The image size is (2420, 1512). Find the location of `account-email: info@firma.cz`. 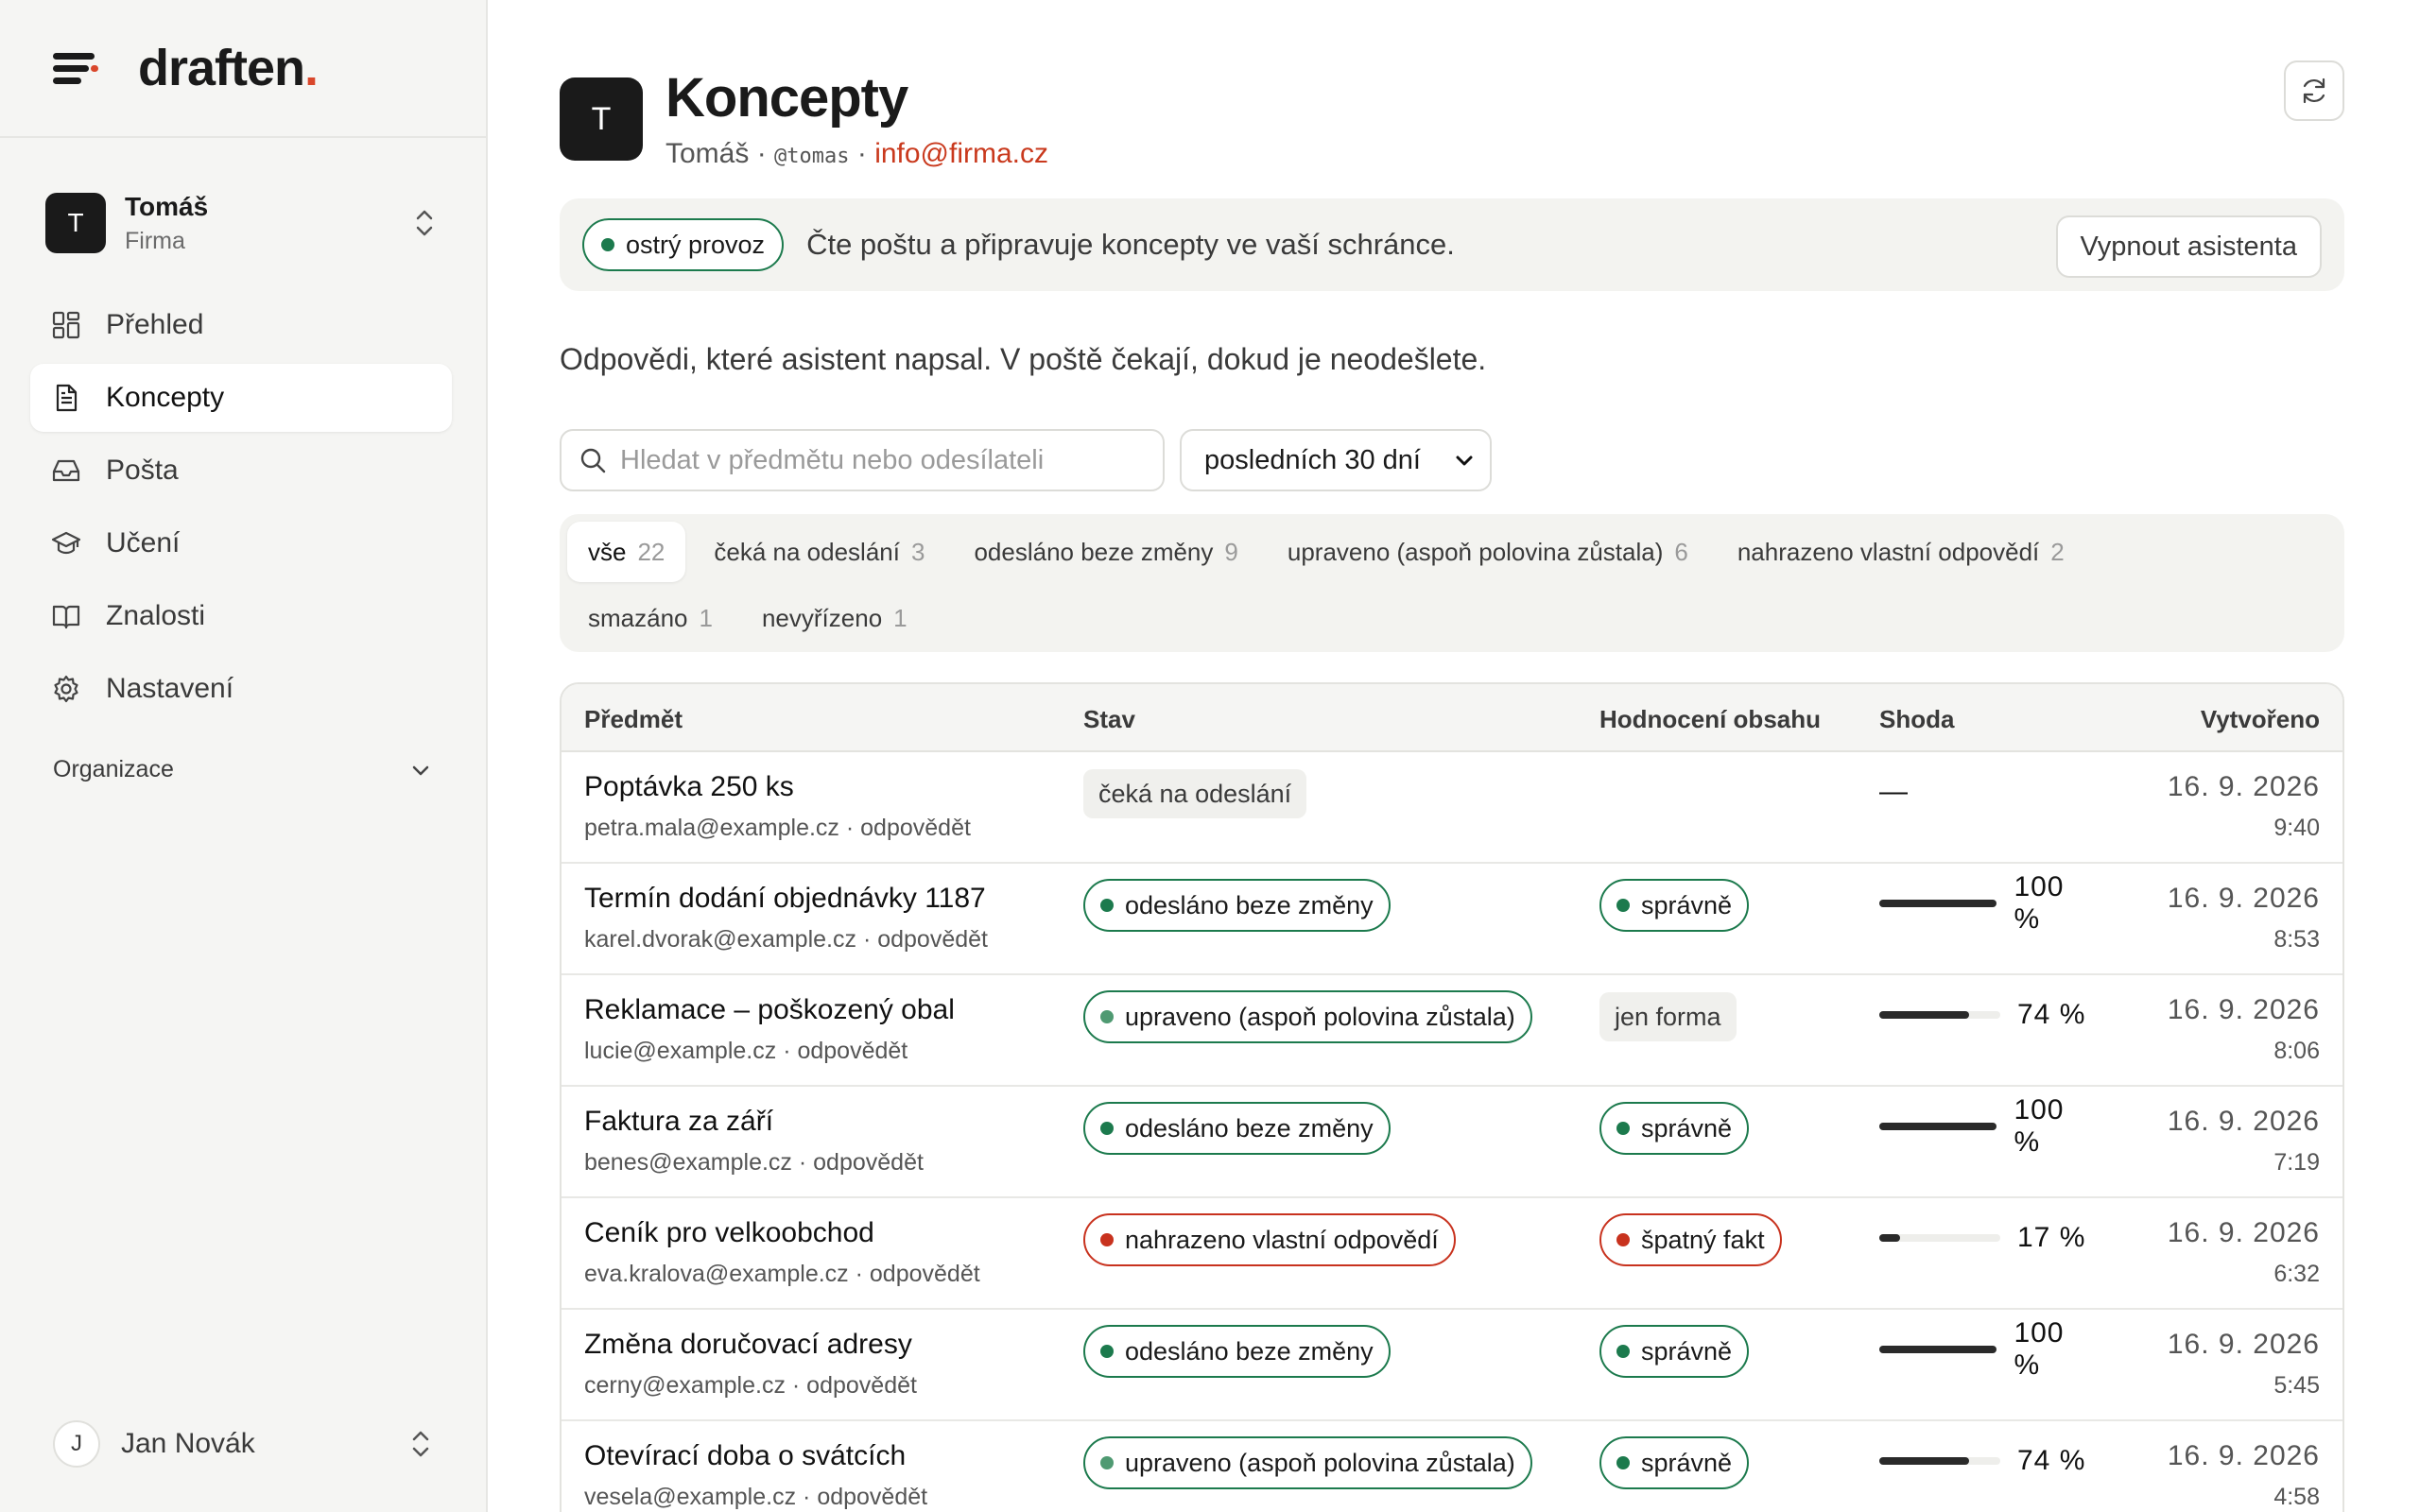

account-email: info@firma.cz is located at coordinates (961, 153).